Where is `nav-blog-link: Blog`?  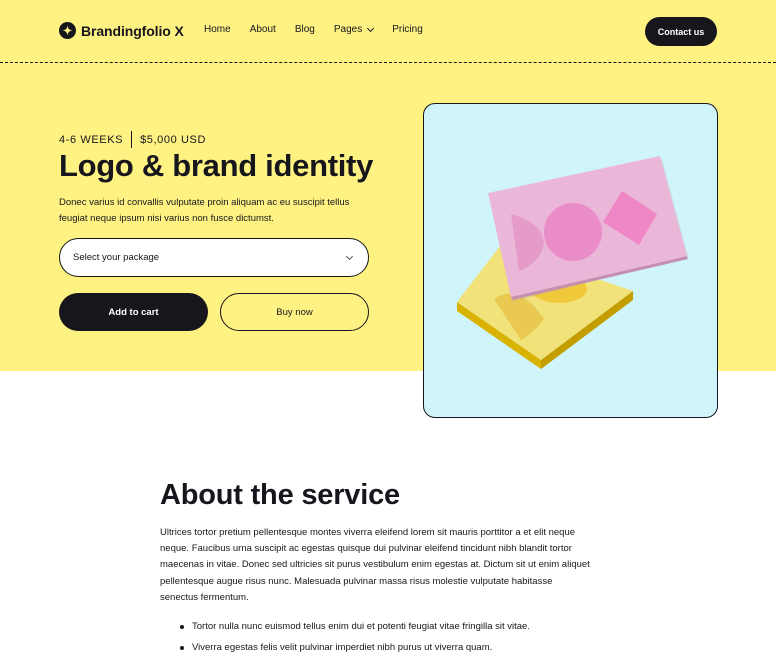 nav-blog-link: Blog is located at coordinates (305, 29).